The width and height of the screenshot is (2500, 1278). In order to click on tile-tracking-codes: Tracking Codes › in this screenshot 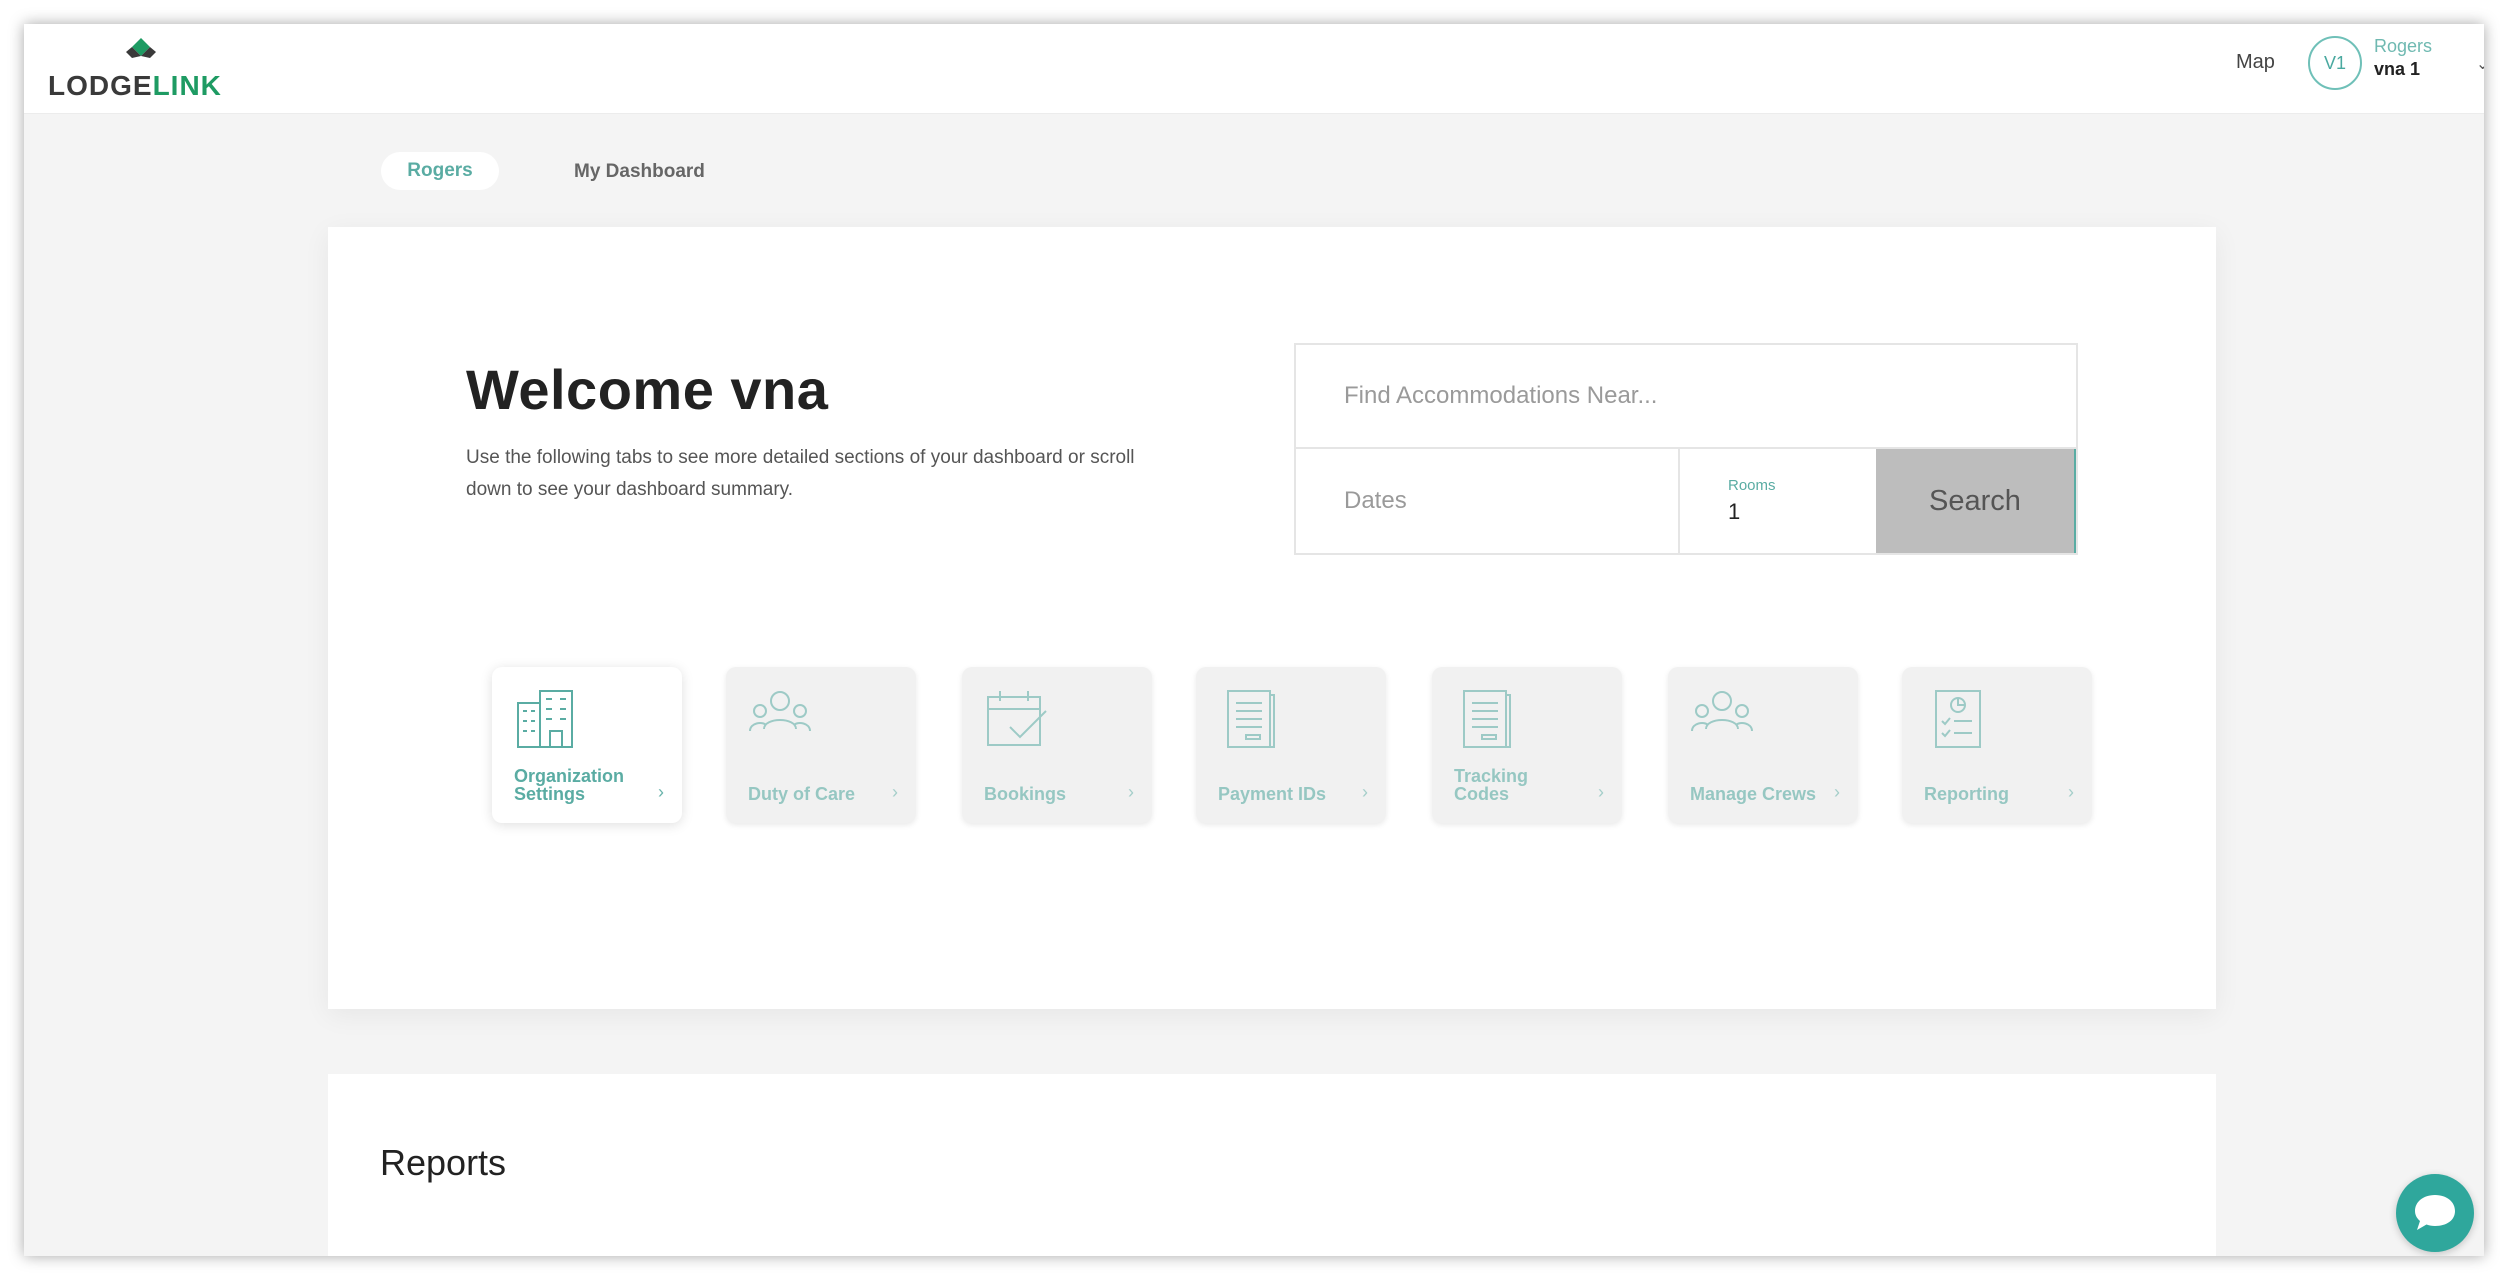, I will do `click(1527, 745)`.